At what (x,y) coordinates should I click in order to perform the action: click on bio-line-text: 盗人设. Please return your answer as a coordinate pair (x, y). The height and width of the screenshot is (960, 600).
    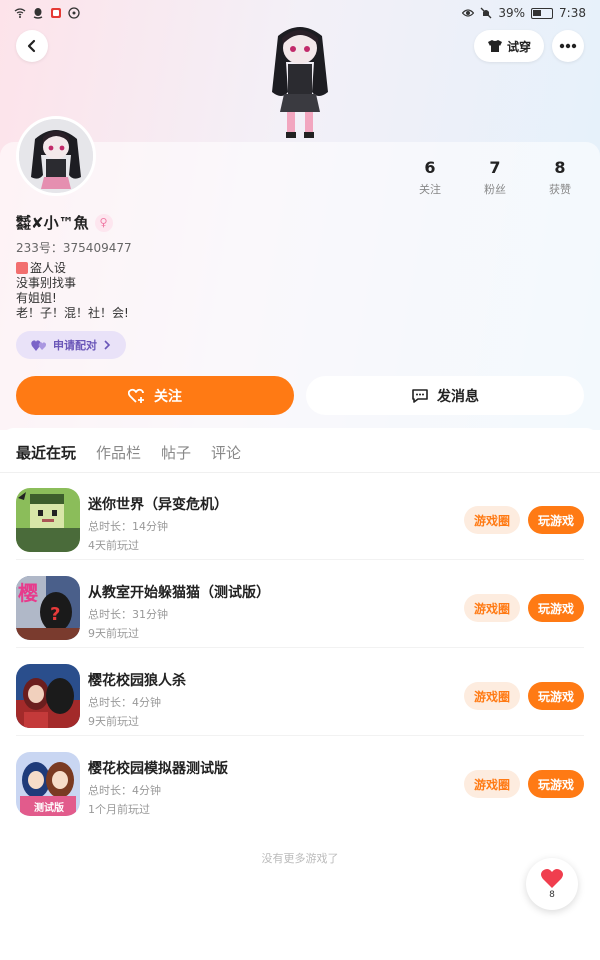
    Looking at the image, I should click on (48, 268).